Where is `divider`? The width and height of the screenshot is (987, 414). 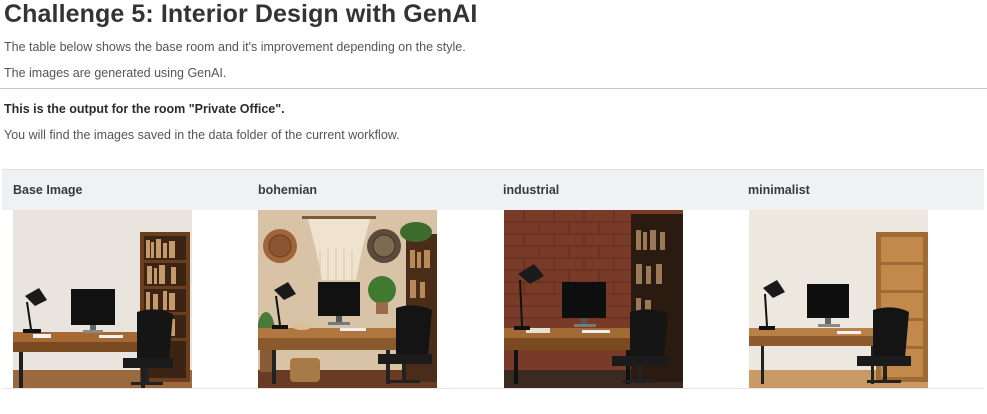 divider is located at coordinates (493, 88).